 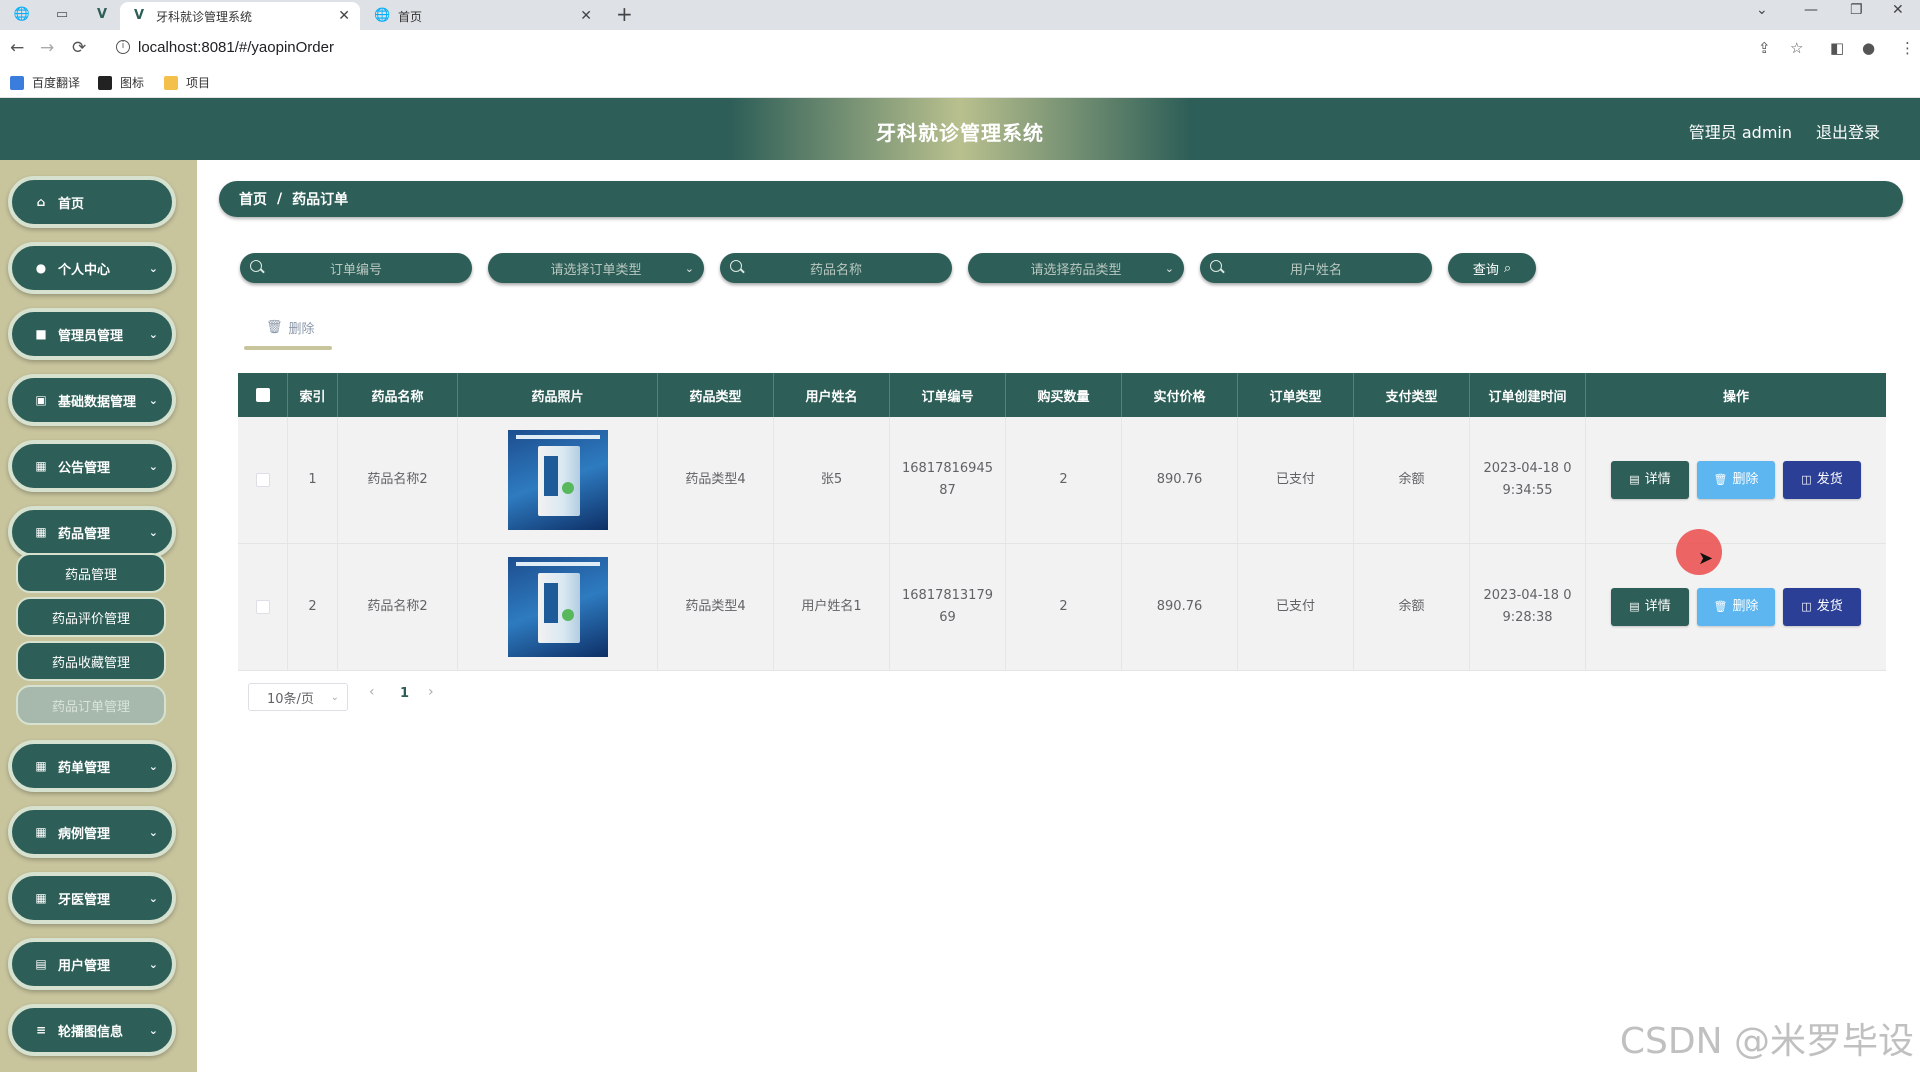 I want to click on bookmark-item: 图标, so click(x=121, y=82).